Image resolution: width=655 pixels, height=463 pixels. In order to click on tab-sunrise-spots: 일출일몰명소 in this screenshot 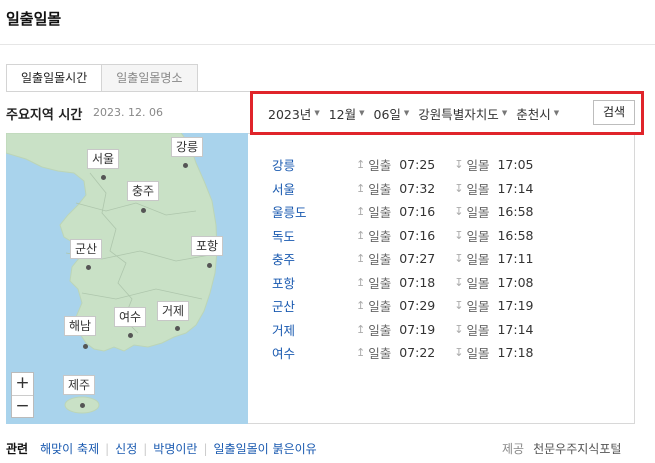, I will do `click(150, 78)`.